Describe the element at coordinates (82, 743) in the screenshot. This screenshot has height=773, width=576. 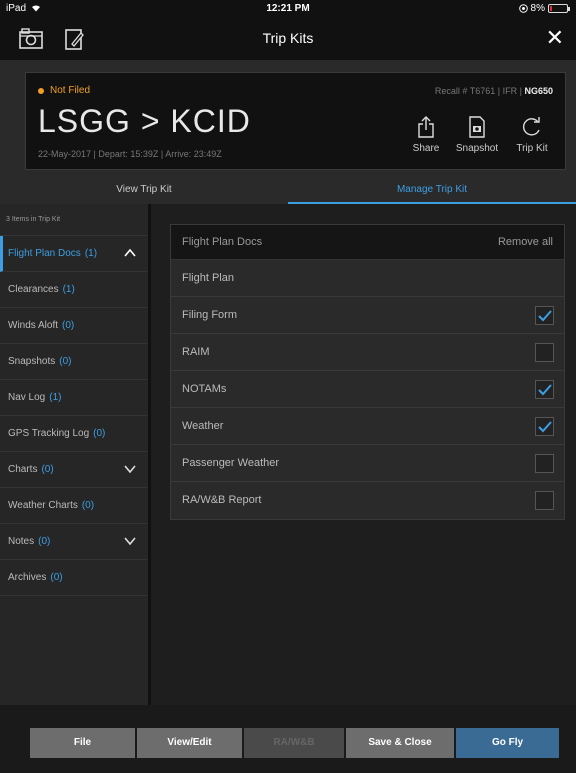
I see `file-button: File` at that location.